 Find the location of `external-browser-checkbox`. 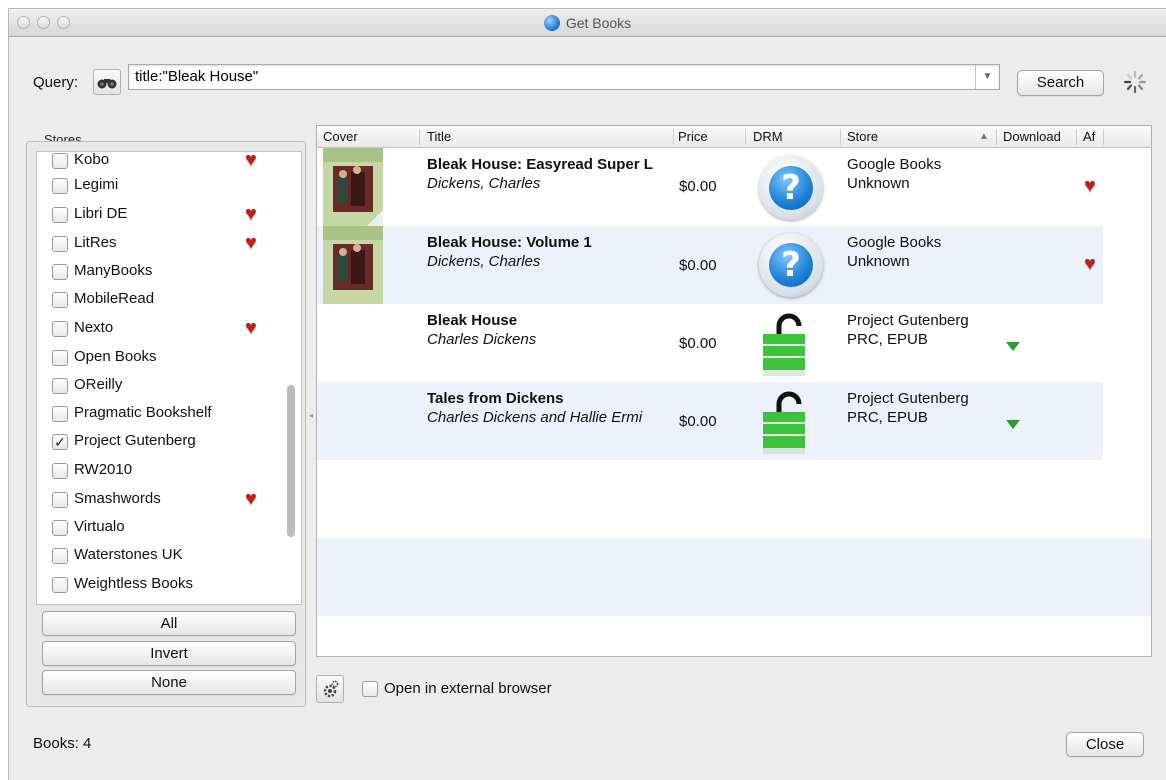

external-browser-checkbox is located at coordinates (370, 689).